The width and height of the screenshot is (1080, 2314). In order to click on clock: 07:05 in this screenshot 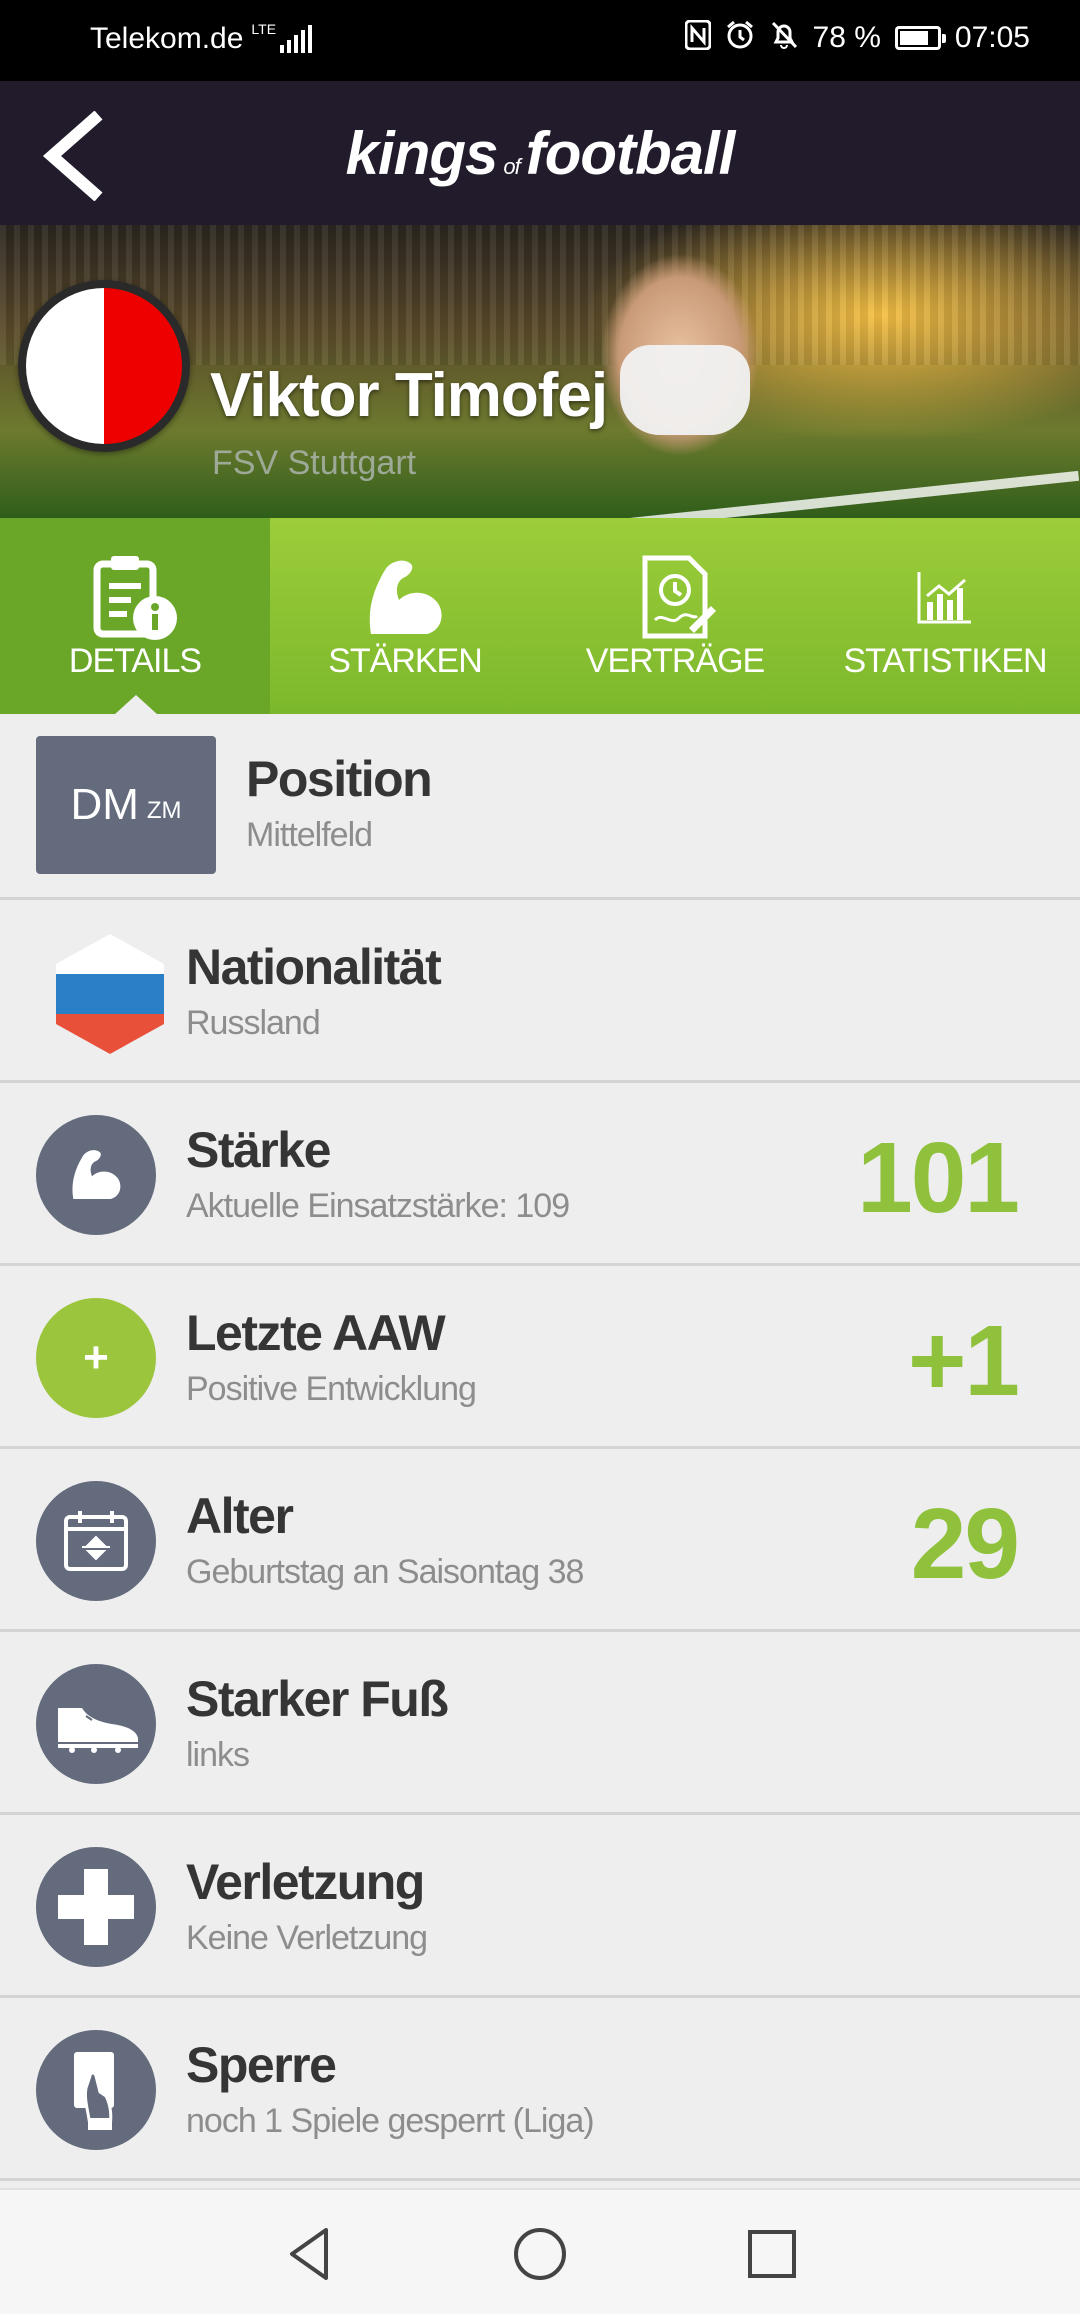, I will do `click(992, 37)`.